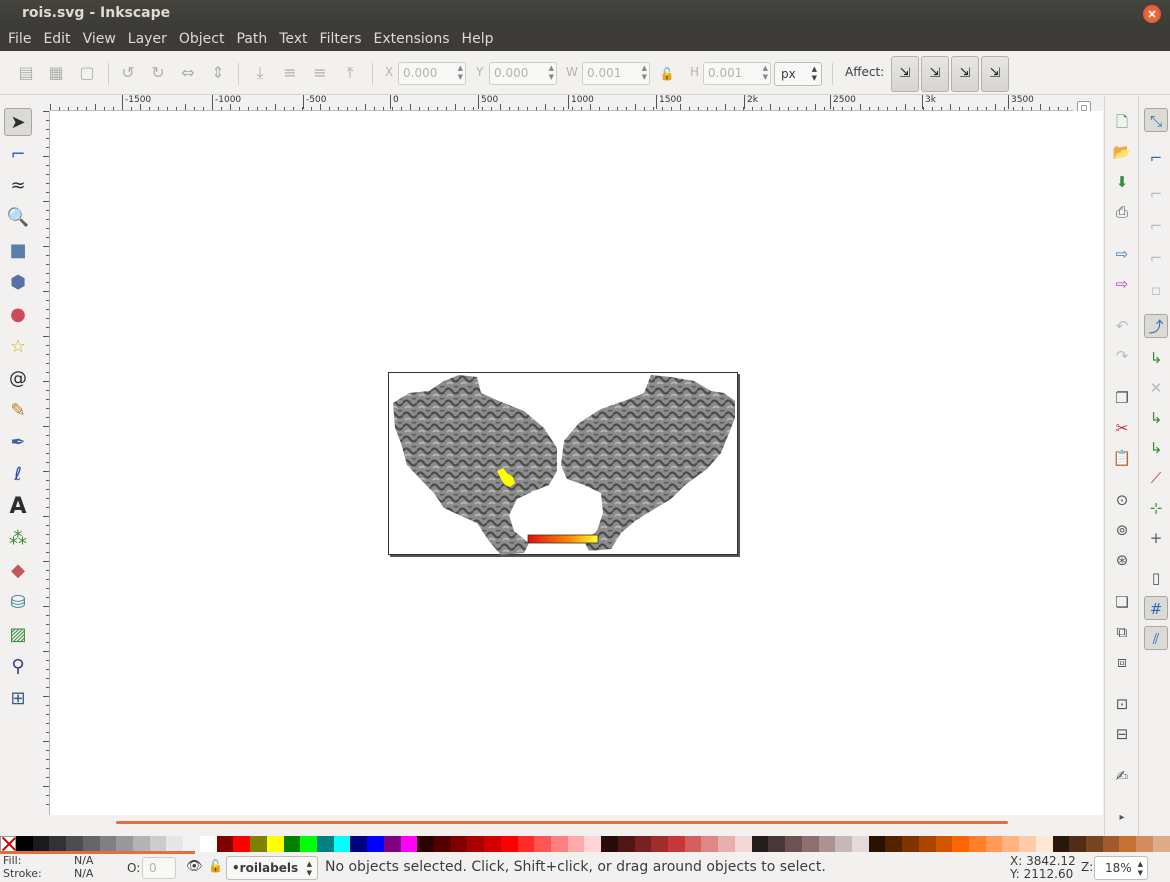 Image resolution: width=1170 pixels, height=882 pixels. I want to click on snap-bbox-centers-icon: ▫, so click(1156, 290).